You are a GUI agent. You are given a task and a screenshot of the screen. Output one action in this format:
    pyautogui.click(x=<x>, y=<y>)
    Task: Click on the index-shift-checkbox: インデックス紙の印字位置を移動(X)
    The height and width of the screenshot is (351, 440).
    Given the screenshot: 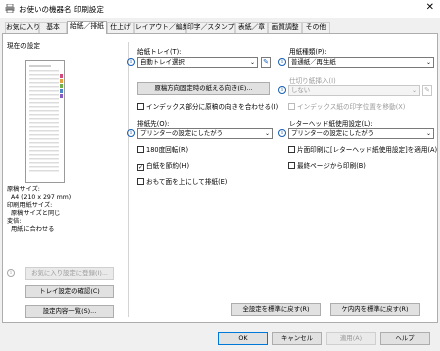 What is the action you would take?
    pyautogui.click(x=346, y=107)
    